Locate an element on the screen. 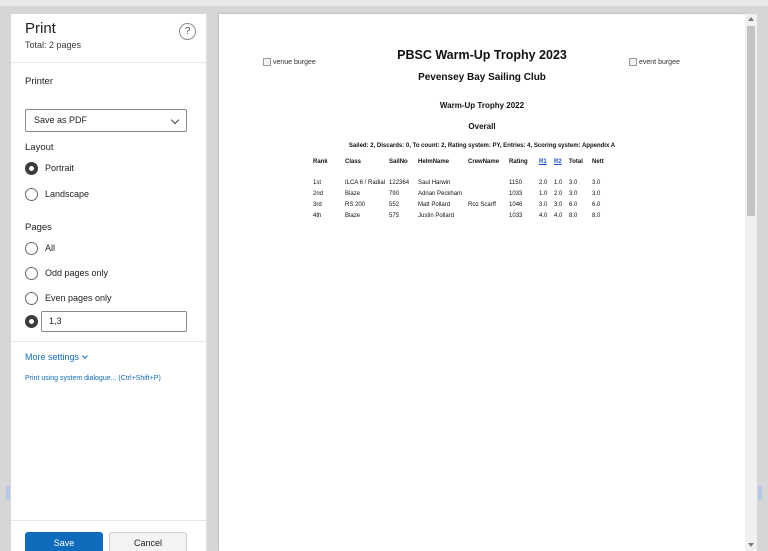  column-header: Class is located at coordinates (353, 162).